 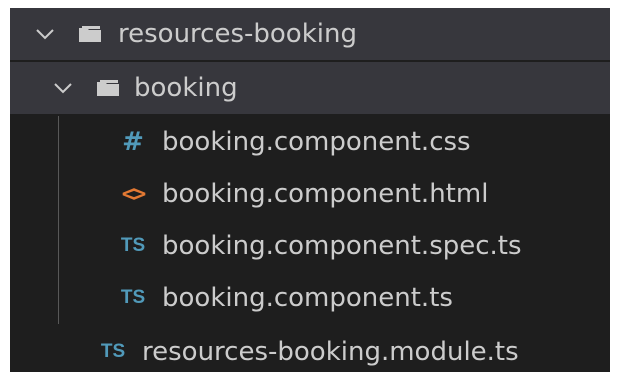 I want to click on tree-item-label: booking.component.spec.ts, so click(x=342, y=246).